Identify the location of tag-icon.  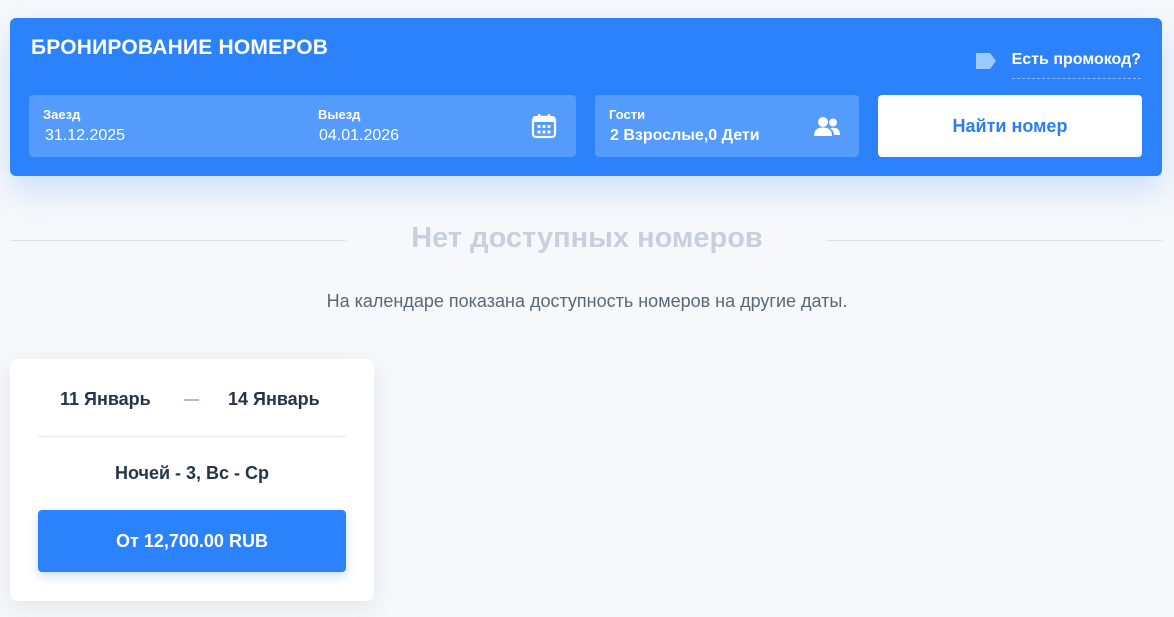
(985, 60).